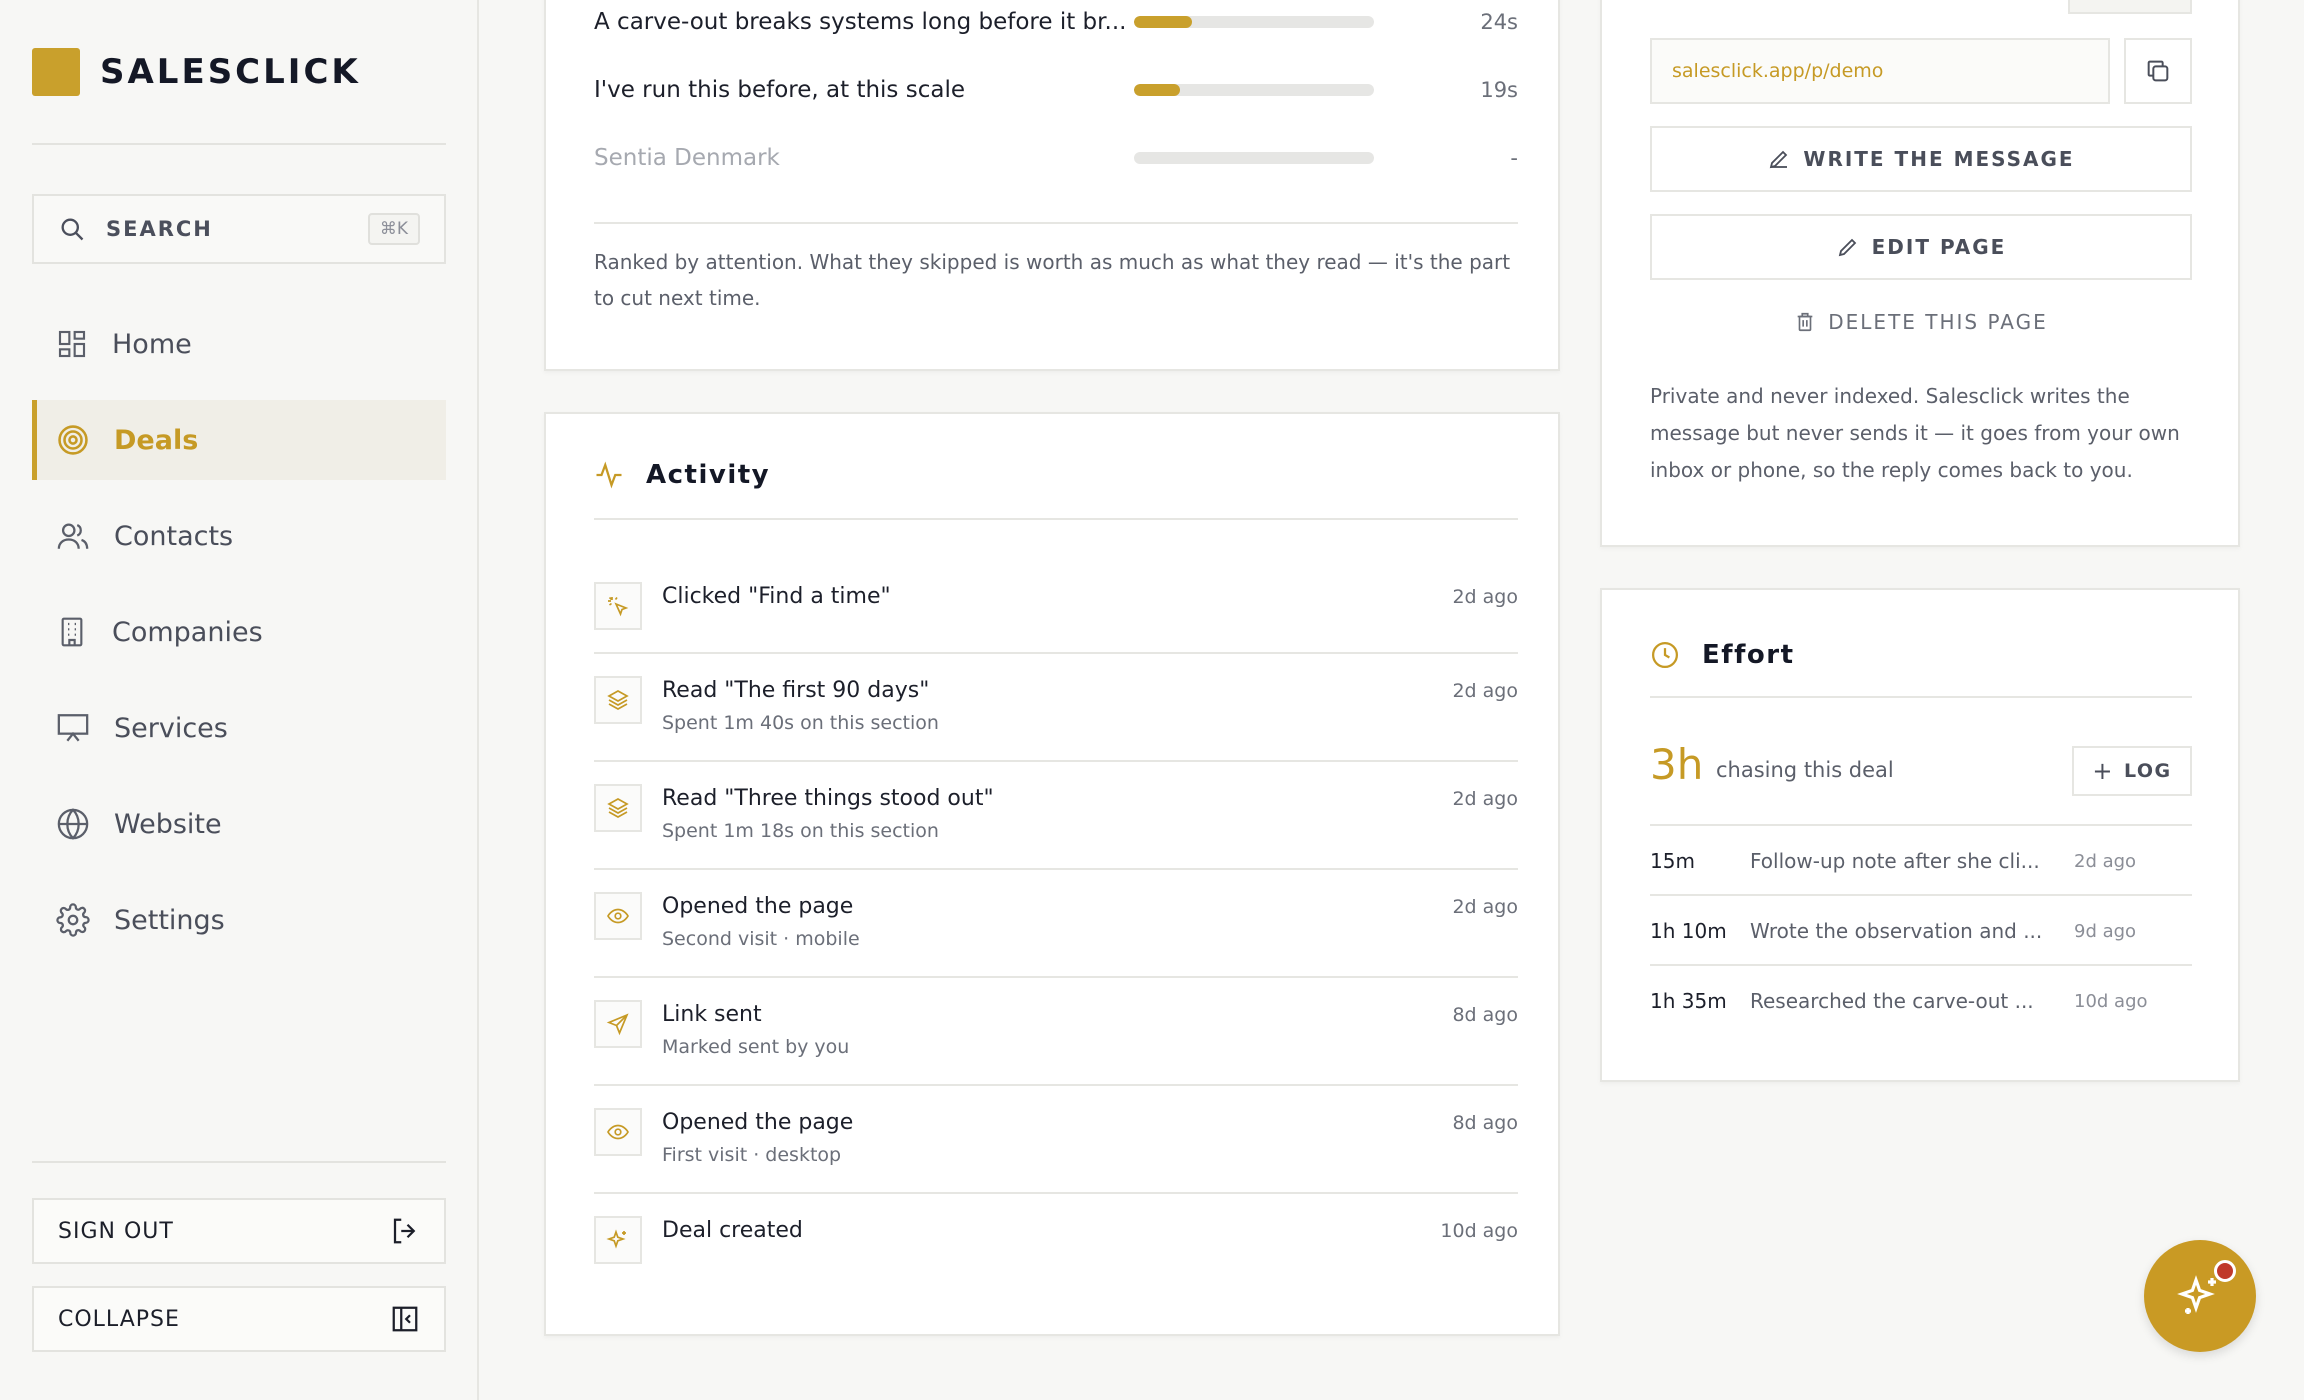  Describe the element at coordinates (171, 728) in the screenshot. I see `nav-label: Services` at that location.